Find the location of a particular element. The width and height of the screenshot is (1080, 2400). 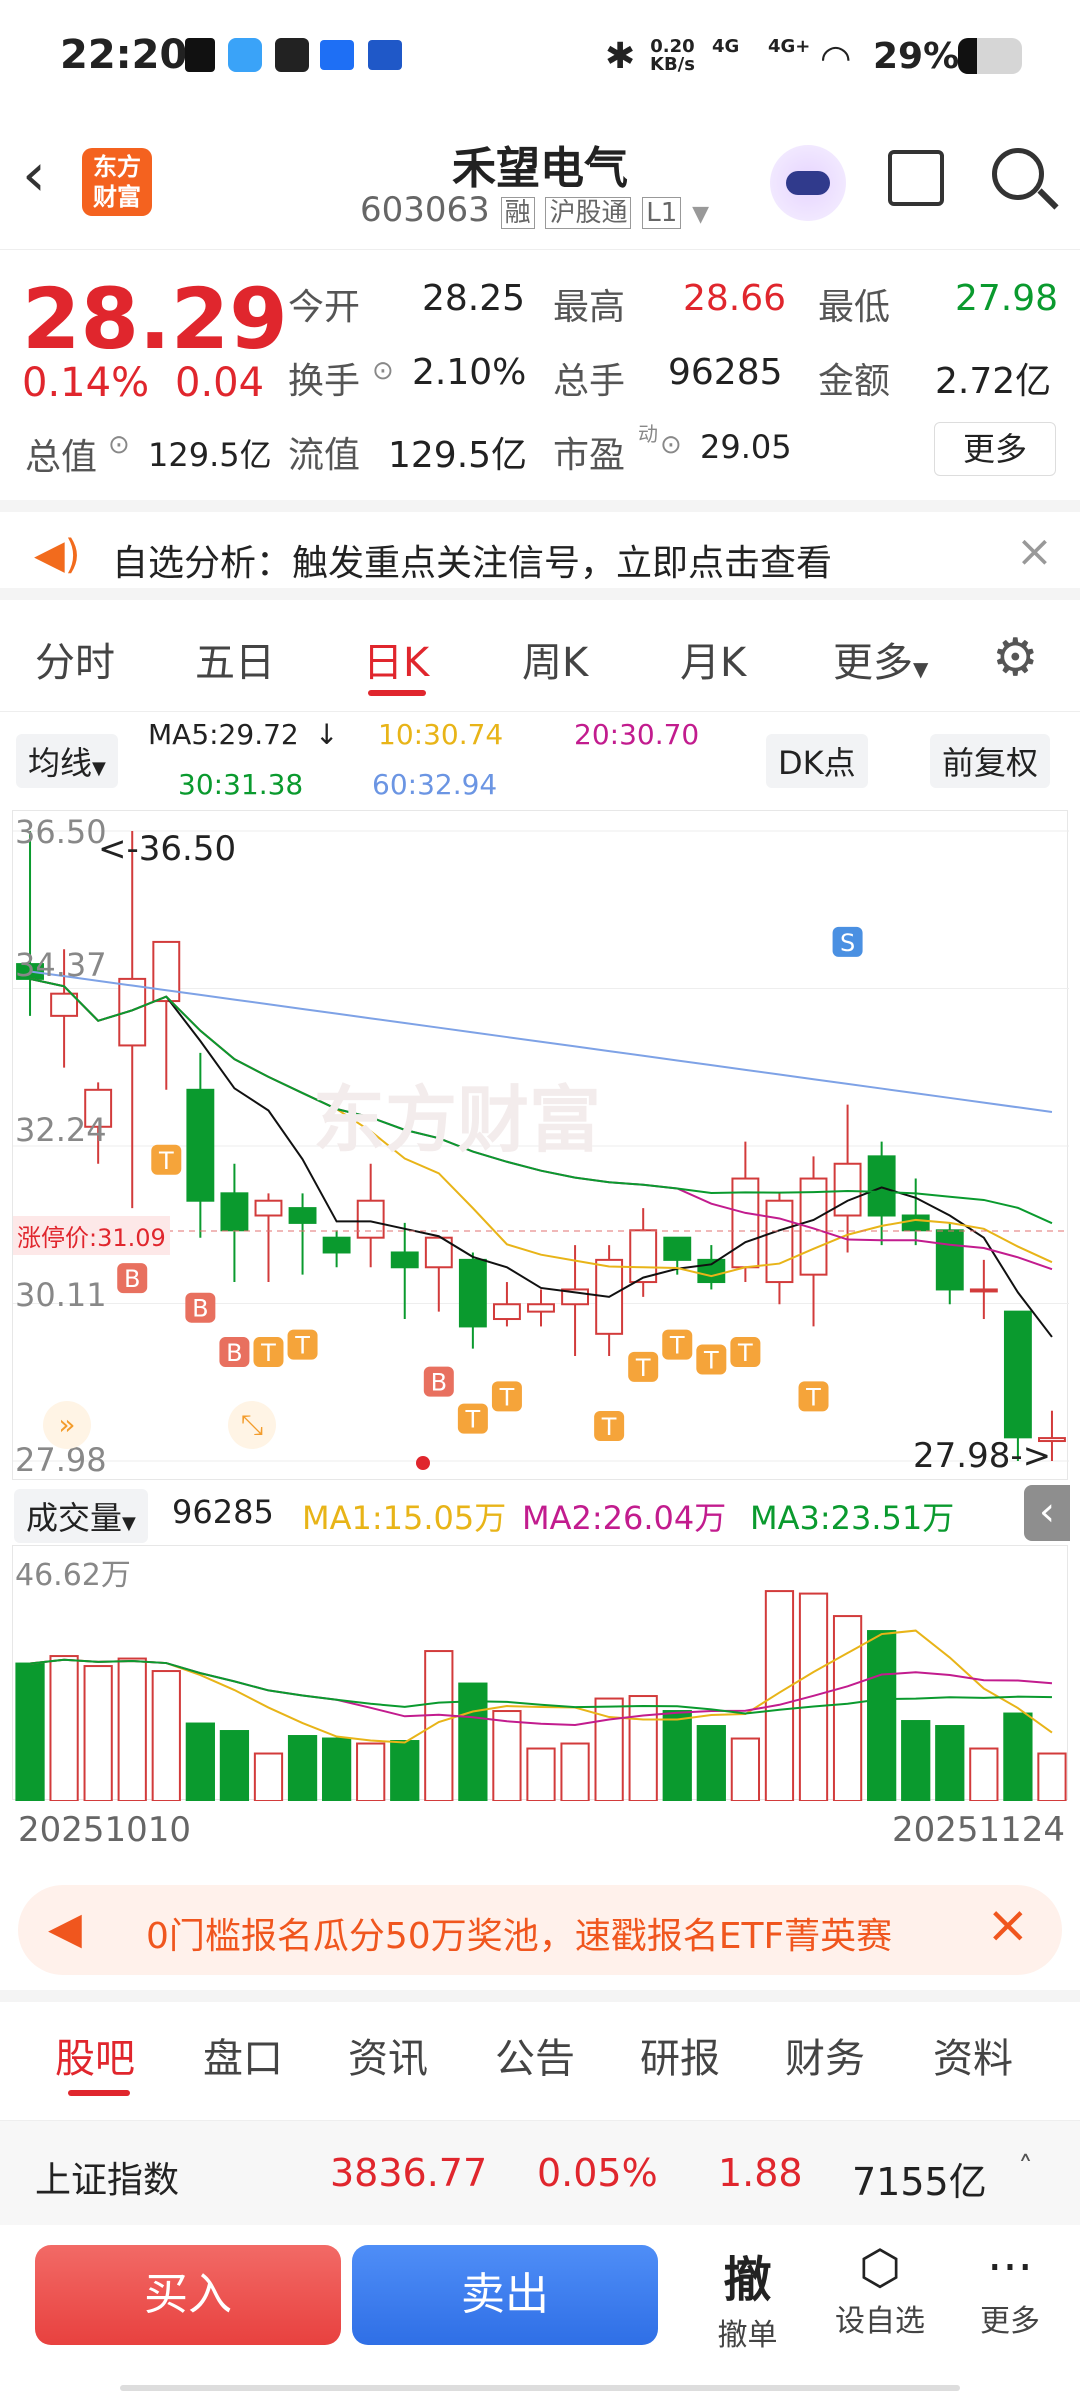

expand-left-icon: » is located at coordinates (67, 1425).